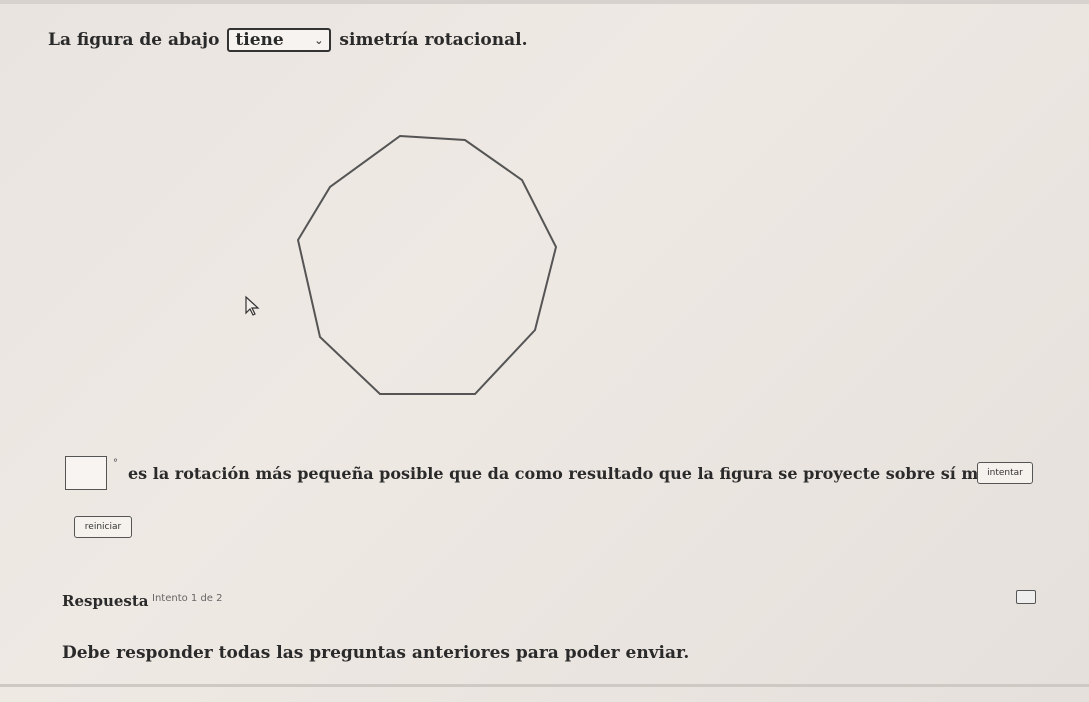  Describe the element at coordinates (252, 305) in the screenshot. I see `mouse-cursor-icon` at that location.